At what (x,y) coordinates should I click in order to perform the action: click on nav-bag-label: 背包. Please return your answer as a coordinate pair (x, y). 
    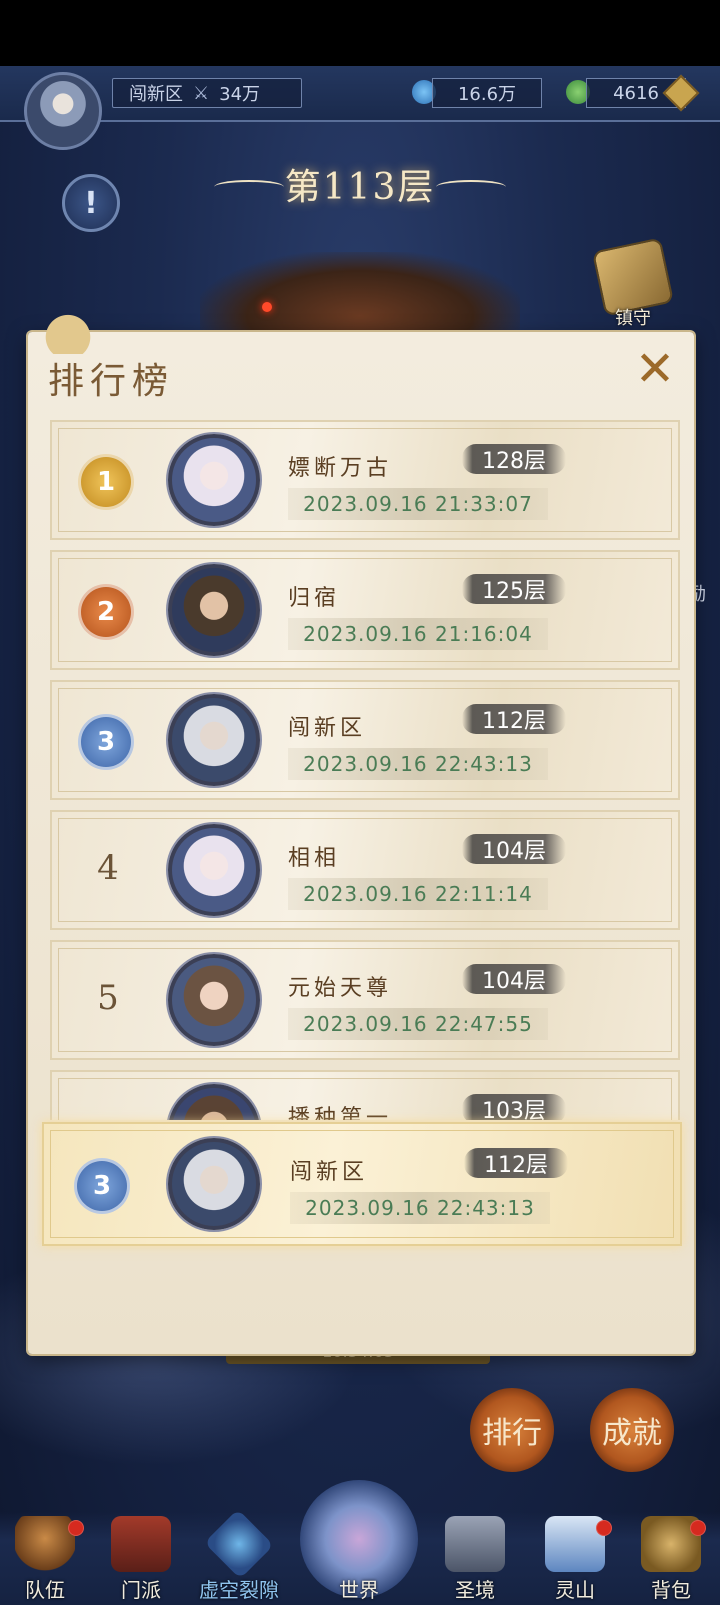
    Looking at the image, I should click on (671, 1590).